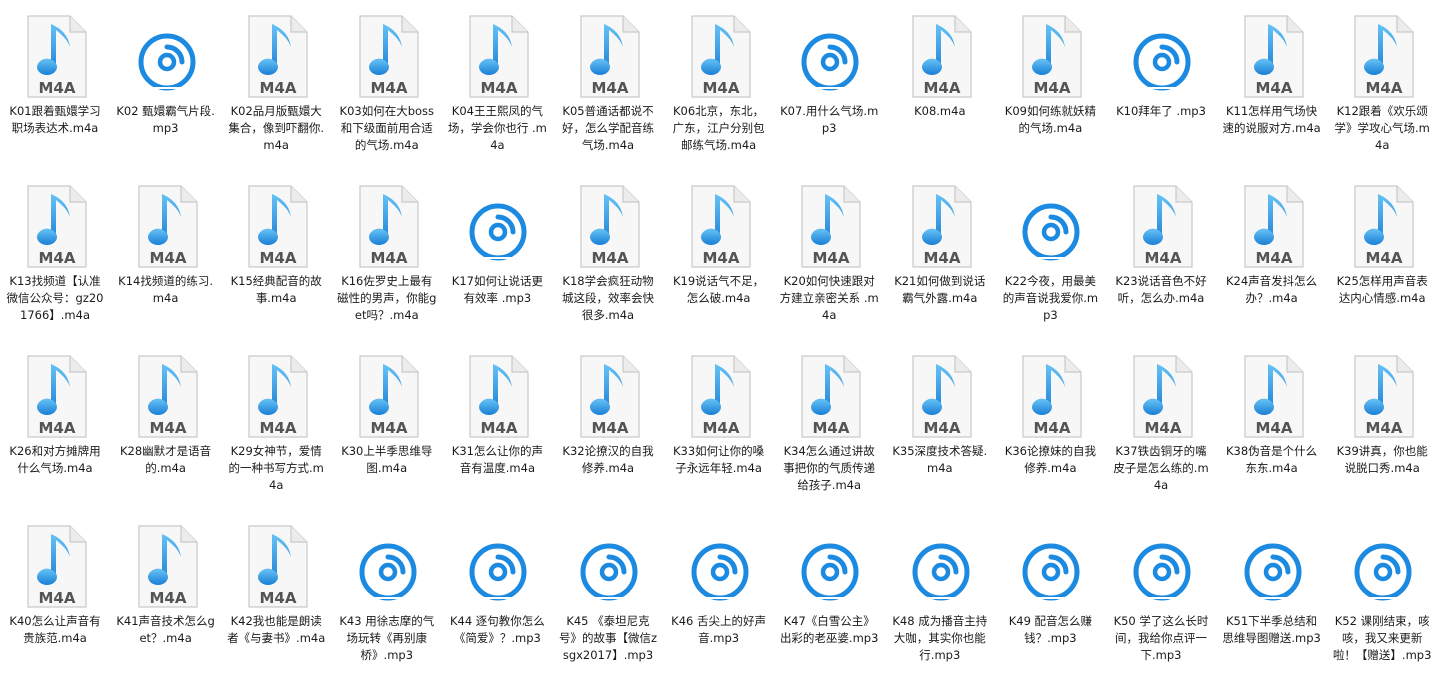  What do you see at coordinates (55, 629) in the screenshot?
I see `file-name-label: K40怎么让声音有贵族范.m4a` at bounding box center [55, 629].